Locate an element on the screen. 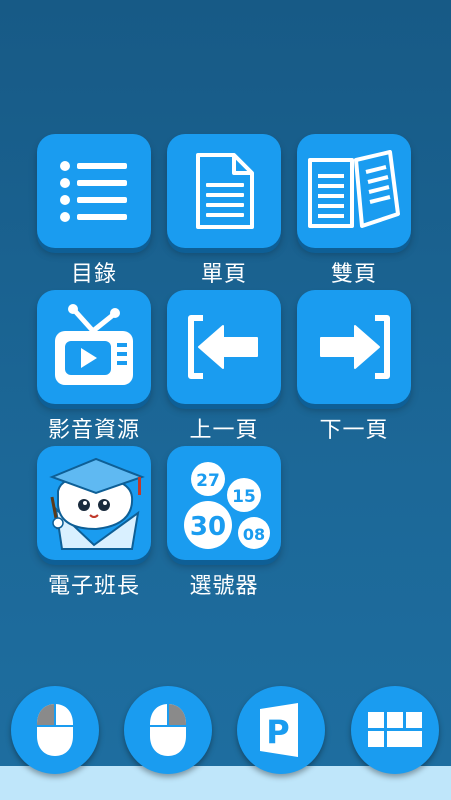 The height and width of the screenshot is (800, 451). toc-button is located at coordinates (94, 191).